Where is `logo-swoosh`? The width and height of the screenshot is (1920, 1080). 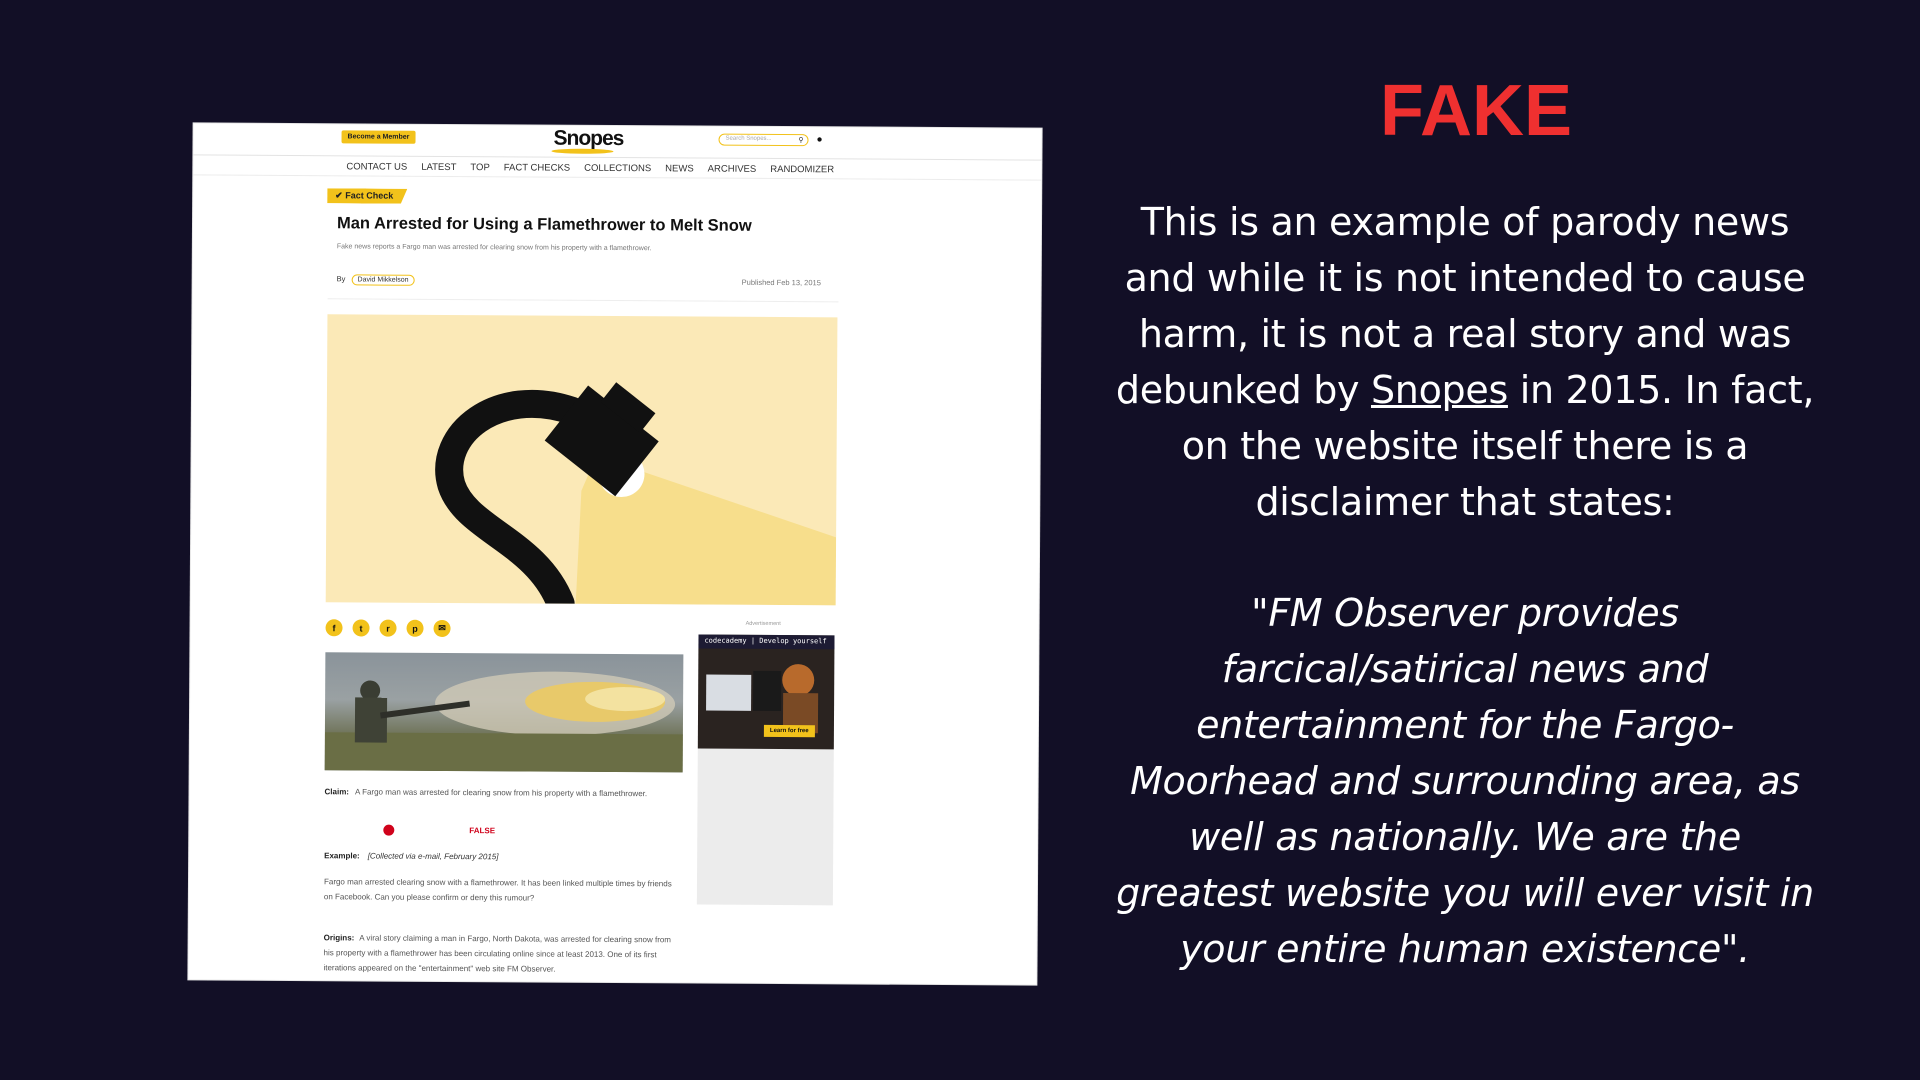 logo-swoosh is located at coordinates (582, 151).